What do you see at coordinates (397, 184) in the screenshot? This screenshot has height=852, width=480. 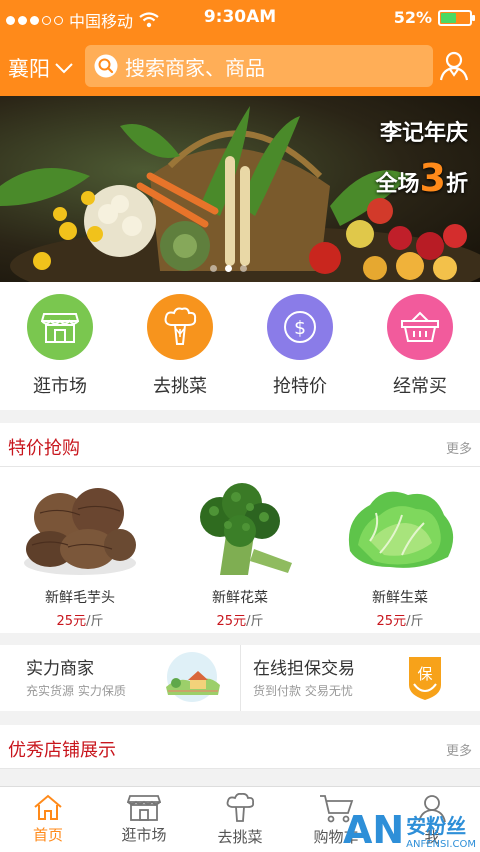 I see `banner-line2-prefix: 全场` at bounding box center [397, 184].